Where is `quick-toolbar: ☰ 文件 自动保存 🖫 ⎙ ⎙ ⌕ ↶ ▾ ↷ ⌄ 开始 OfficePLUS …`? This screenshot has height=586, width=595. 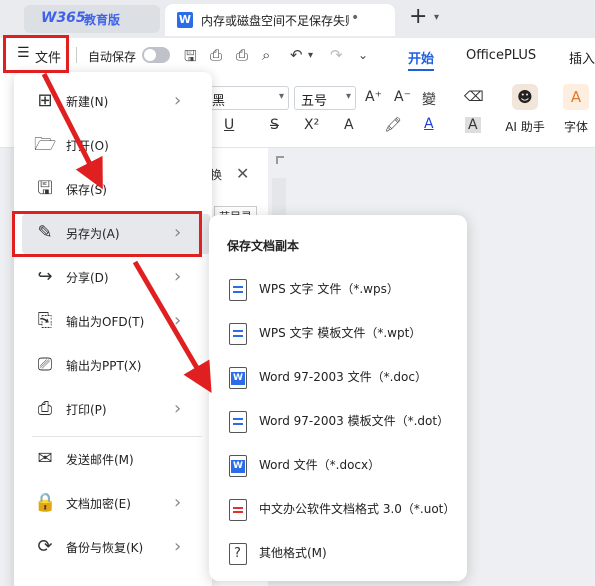
quick-toolbar: ☰ 文件 自动保存 🖫 ⎙ ⎙ ⌕ ↶ ▾ ↷ ⌄ 开始 OfficePLUS … is located at coordinates (297, 55).